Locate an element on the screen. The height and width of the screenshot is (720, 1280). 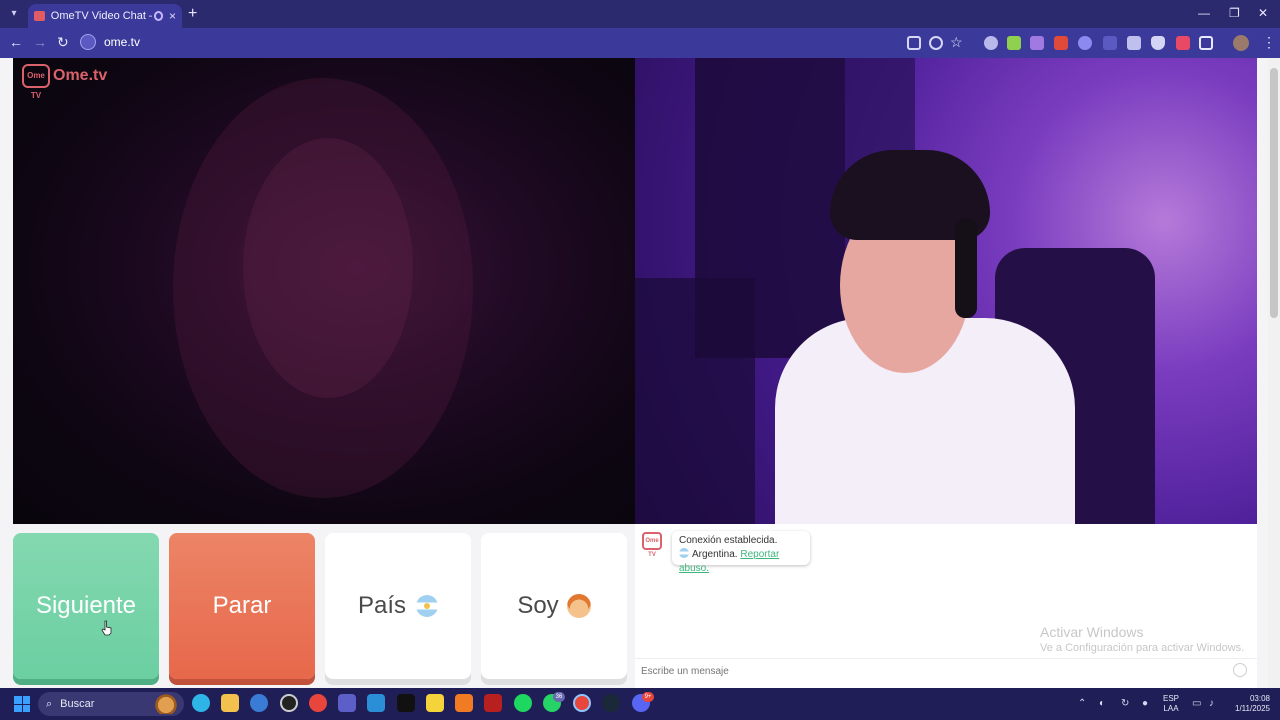
chrome-icon is located at coordinates (318, 703).